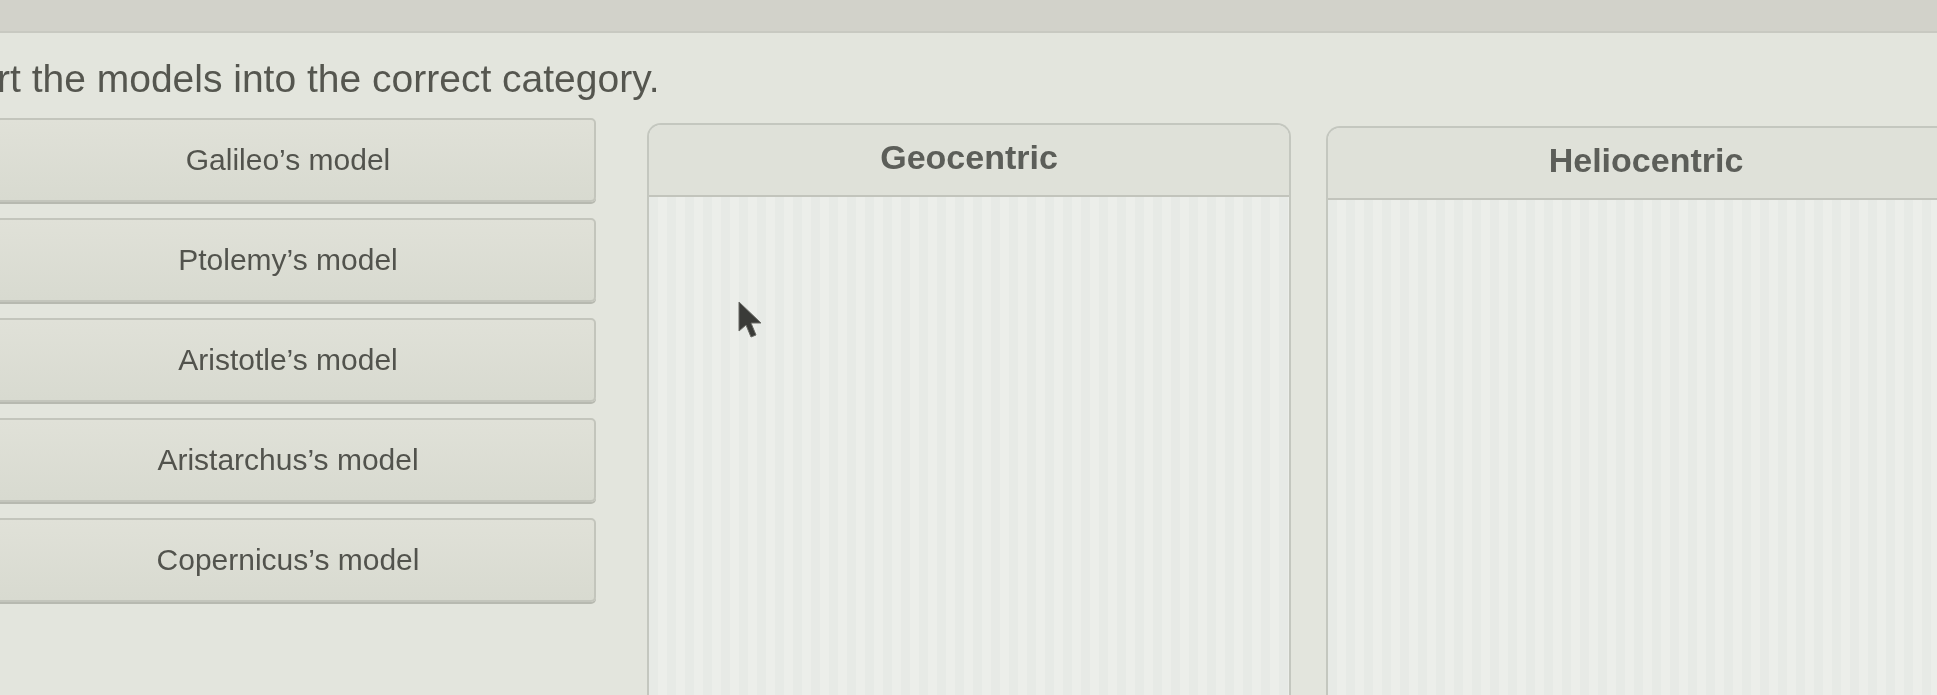 This screenshot has height=695, width=1937. Describe the element at coordinates (750, 320) in the screenshot. I see `cursor-icon` at that location.